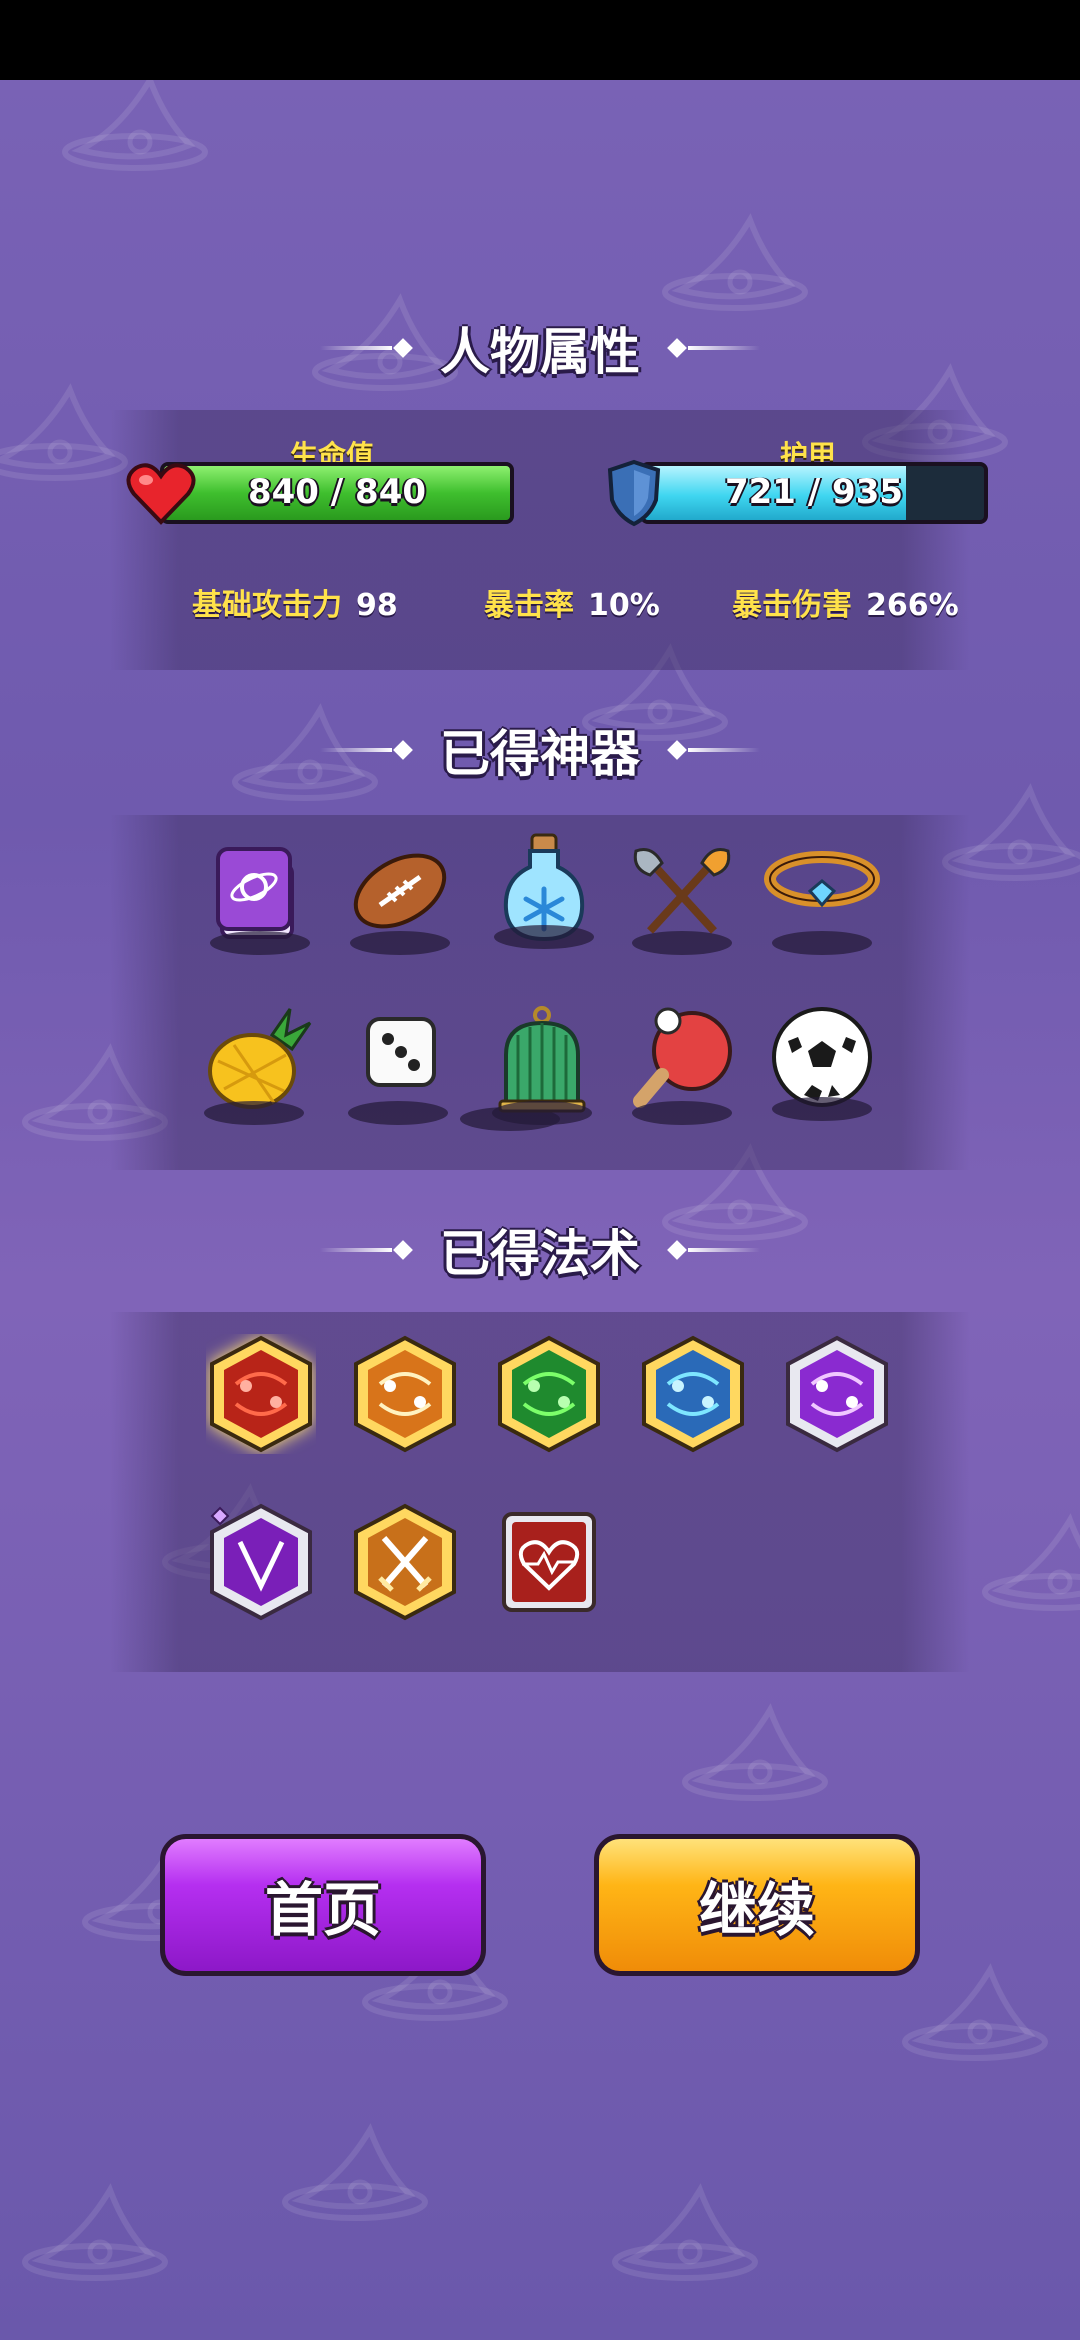 Image resolution: width=1080 pixels, height=2340 pixels. Describe the element at coordinates (912, 605) in the screenshot. I see `stat-value: 266%` at that location.